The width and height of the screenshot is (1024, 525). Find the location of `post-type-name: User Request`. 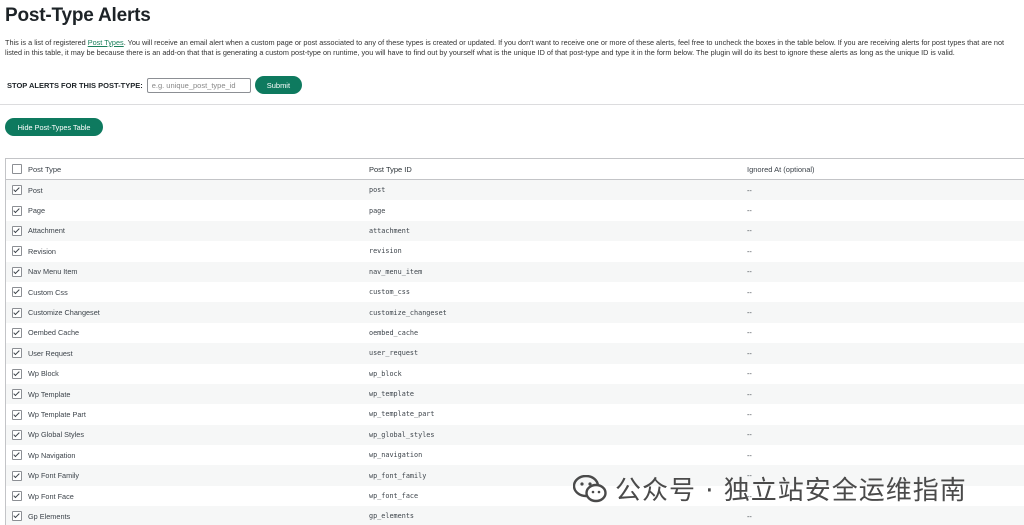

post-type-name: User Request is located at coordinates (50, 353).